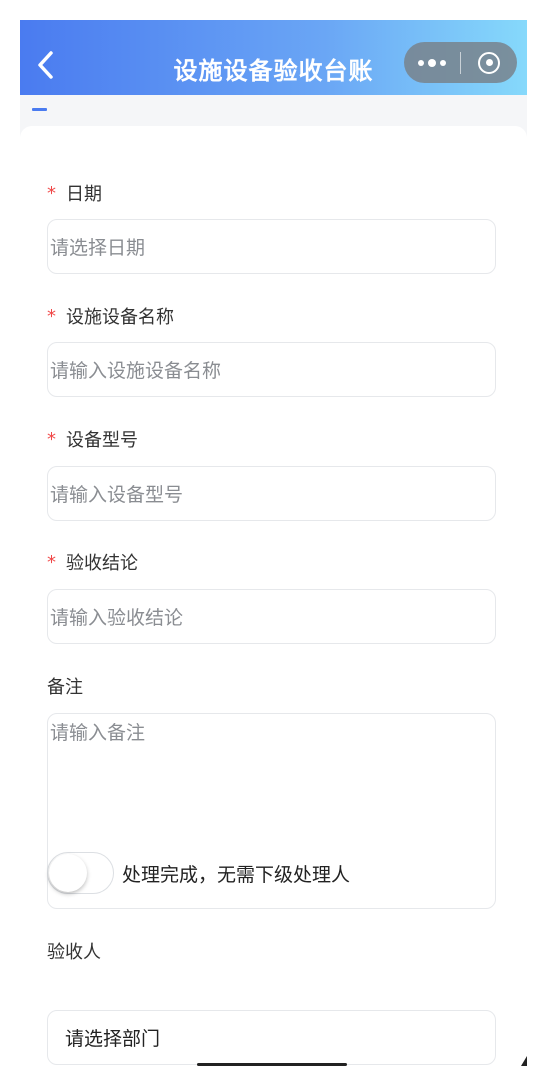  Describe the element at coordinates (272, 1064) in the screenshot. I see `home-indicator` at that location.